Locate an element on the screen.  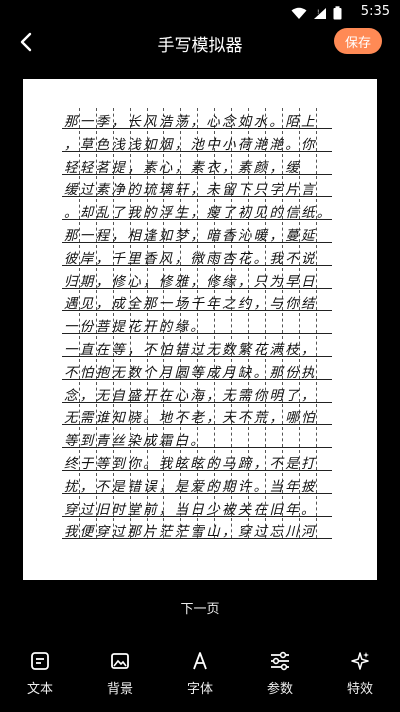
handwriting-line: 穿过旧时堂前，当日少被关在旧年。 is located at coordinates (197, 507).